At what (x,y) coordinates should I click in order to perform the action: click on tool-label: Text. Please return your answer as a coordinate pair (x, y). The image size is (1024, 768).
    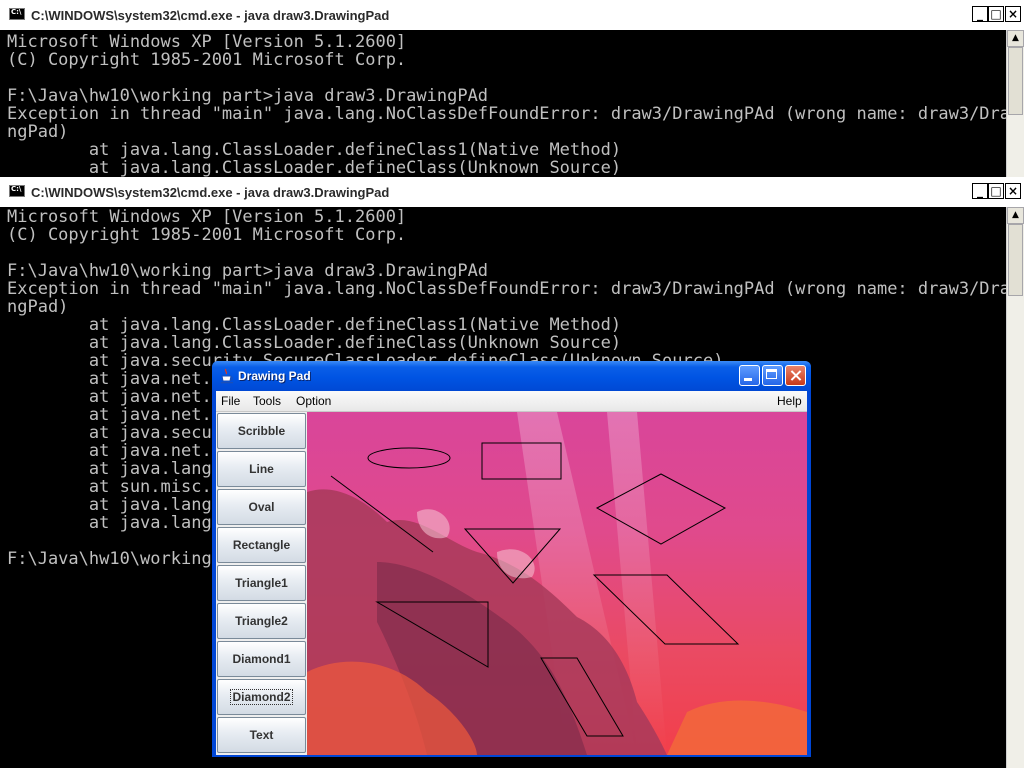
    Looking at the image, I should click on (261, 735).